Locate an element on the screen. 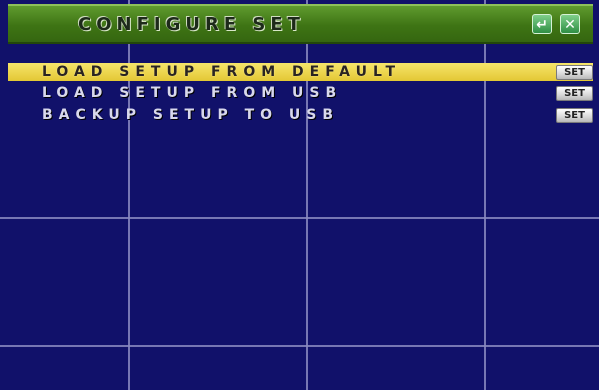  menu-item-label: LOAD SETUP FROM USB is located at coordinates (192, 93).